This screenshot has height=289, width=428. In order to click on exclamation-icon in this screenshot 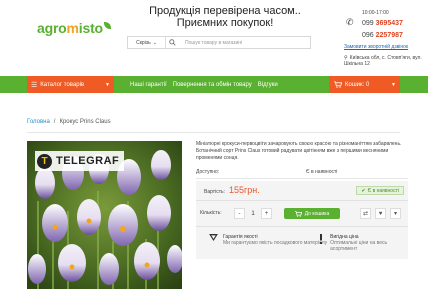, I will do `click(320, 239)`.